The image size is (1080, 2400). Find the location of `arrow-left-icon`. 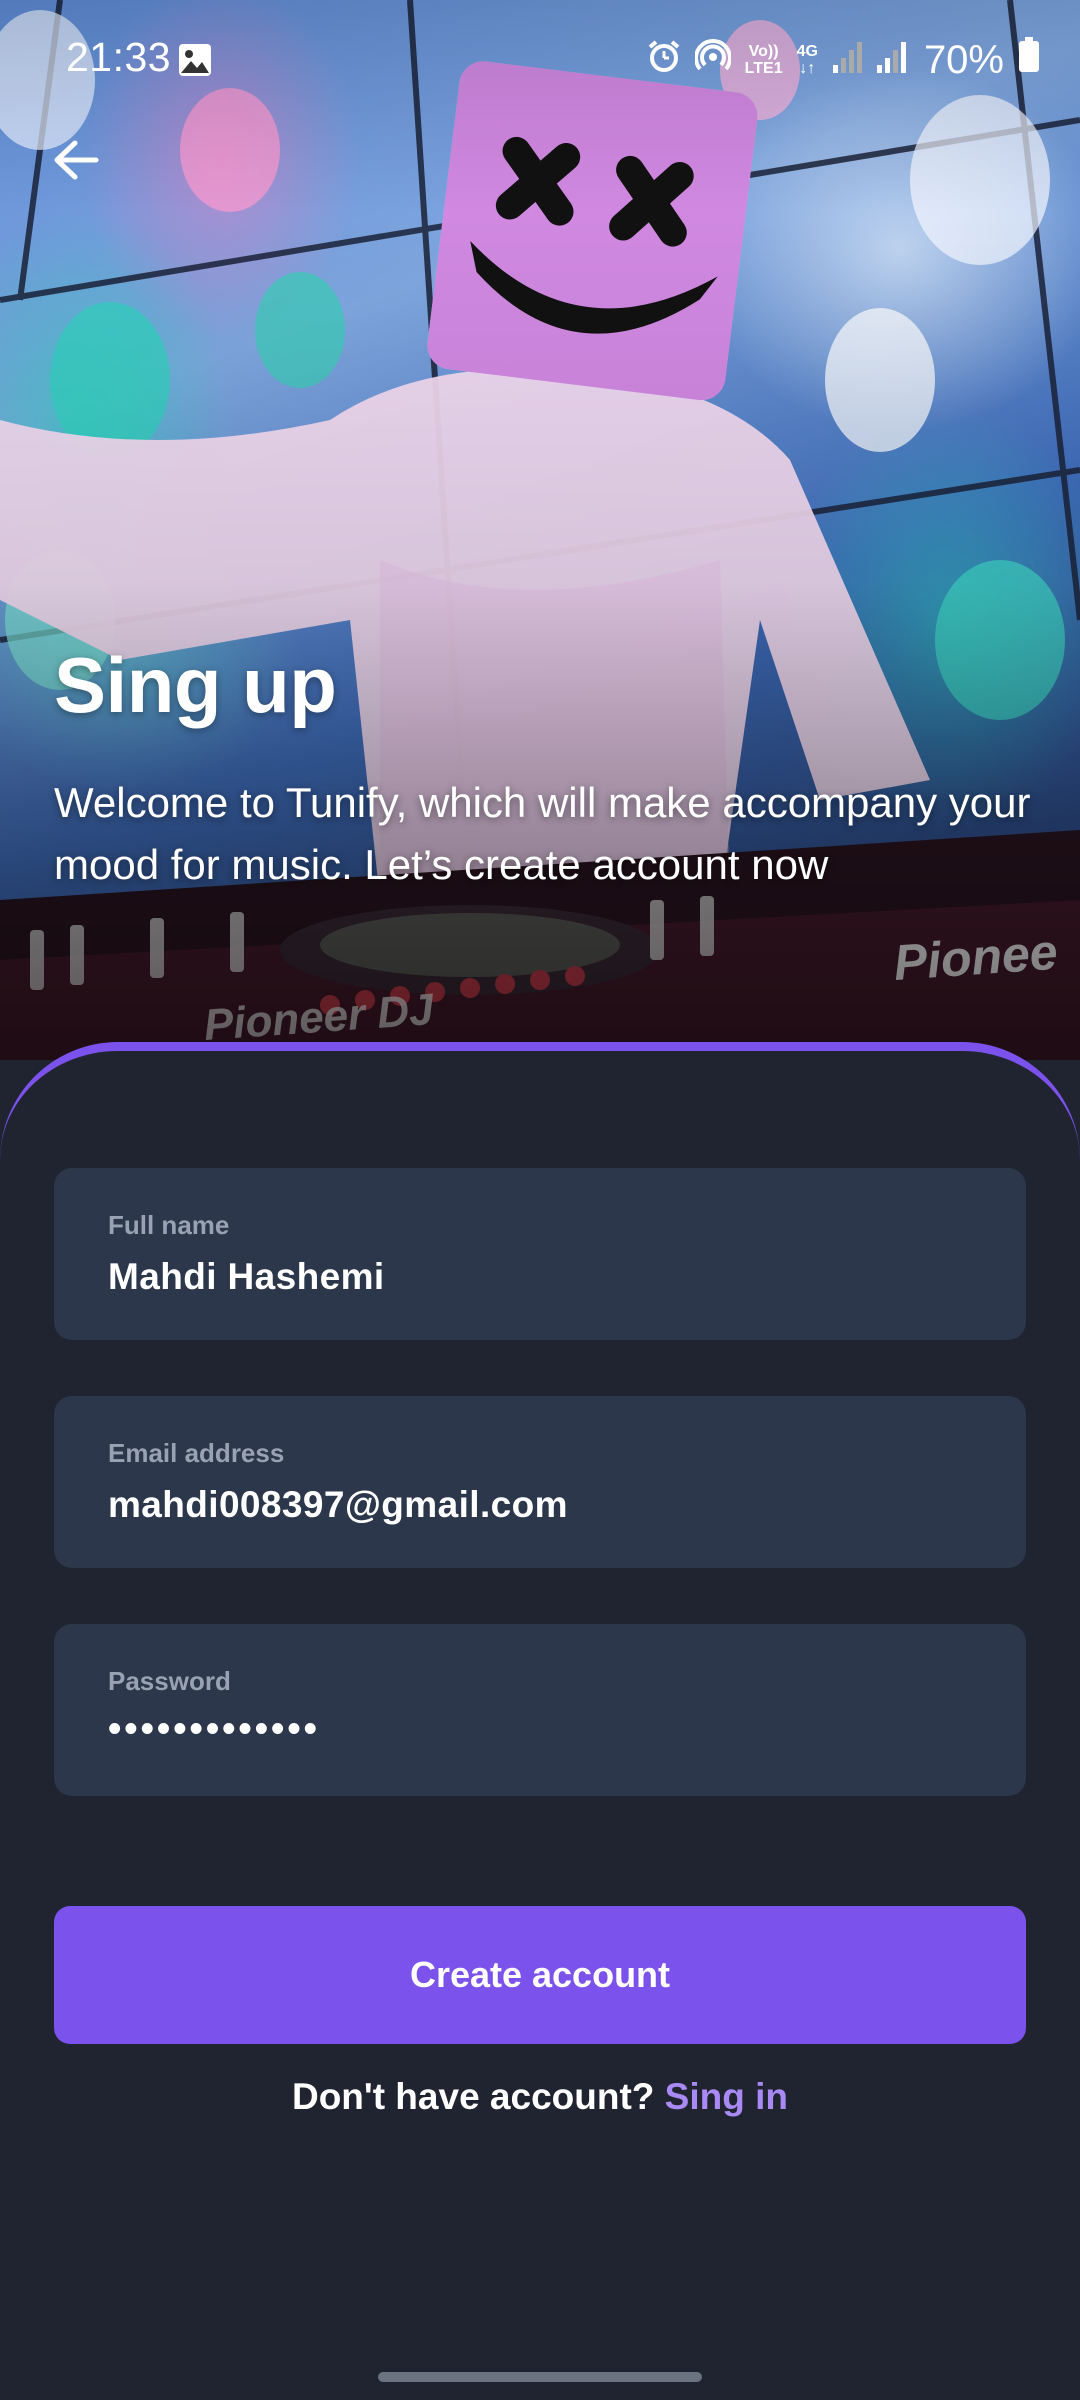

arrow-left-icon is located at coordinates (76, 160).